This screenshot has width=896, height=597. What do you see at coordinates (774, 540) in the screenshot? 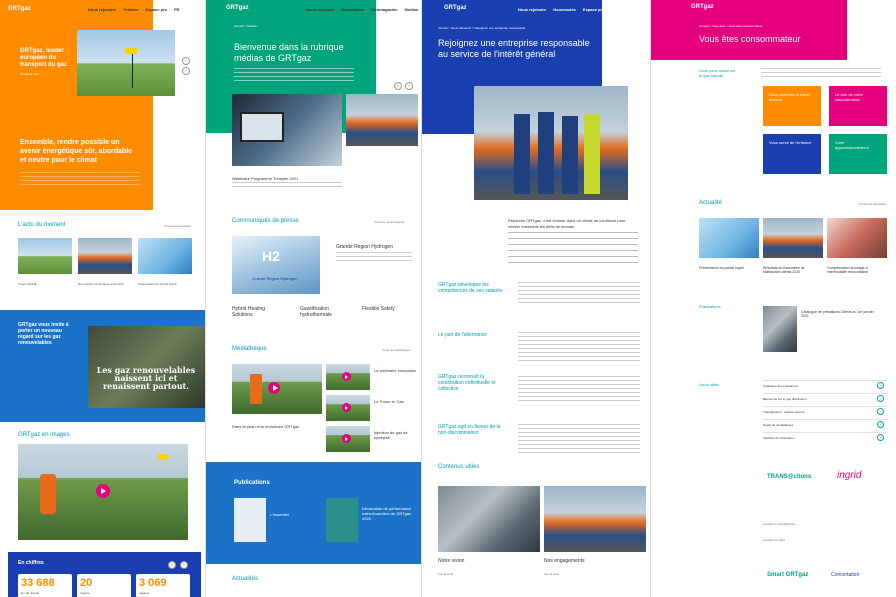
I see `brand-link: Accéder à Ingrid` at bounding box center [774, 540].